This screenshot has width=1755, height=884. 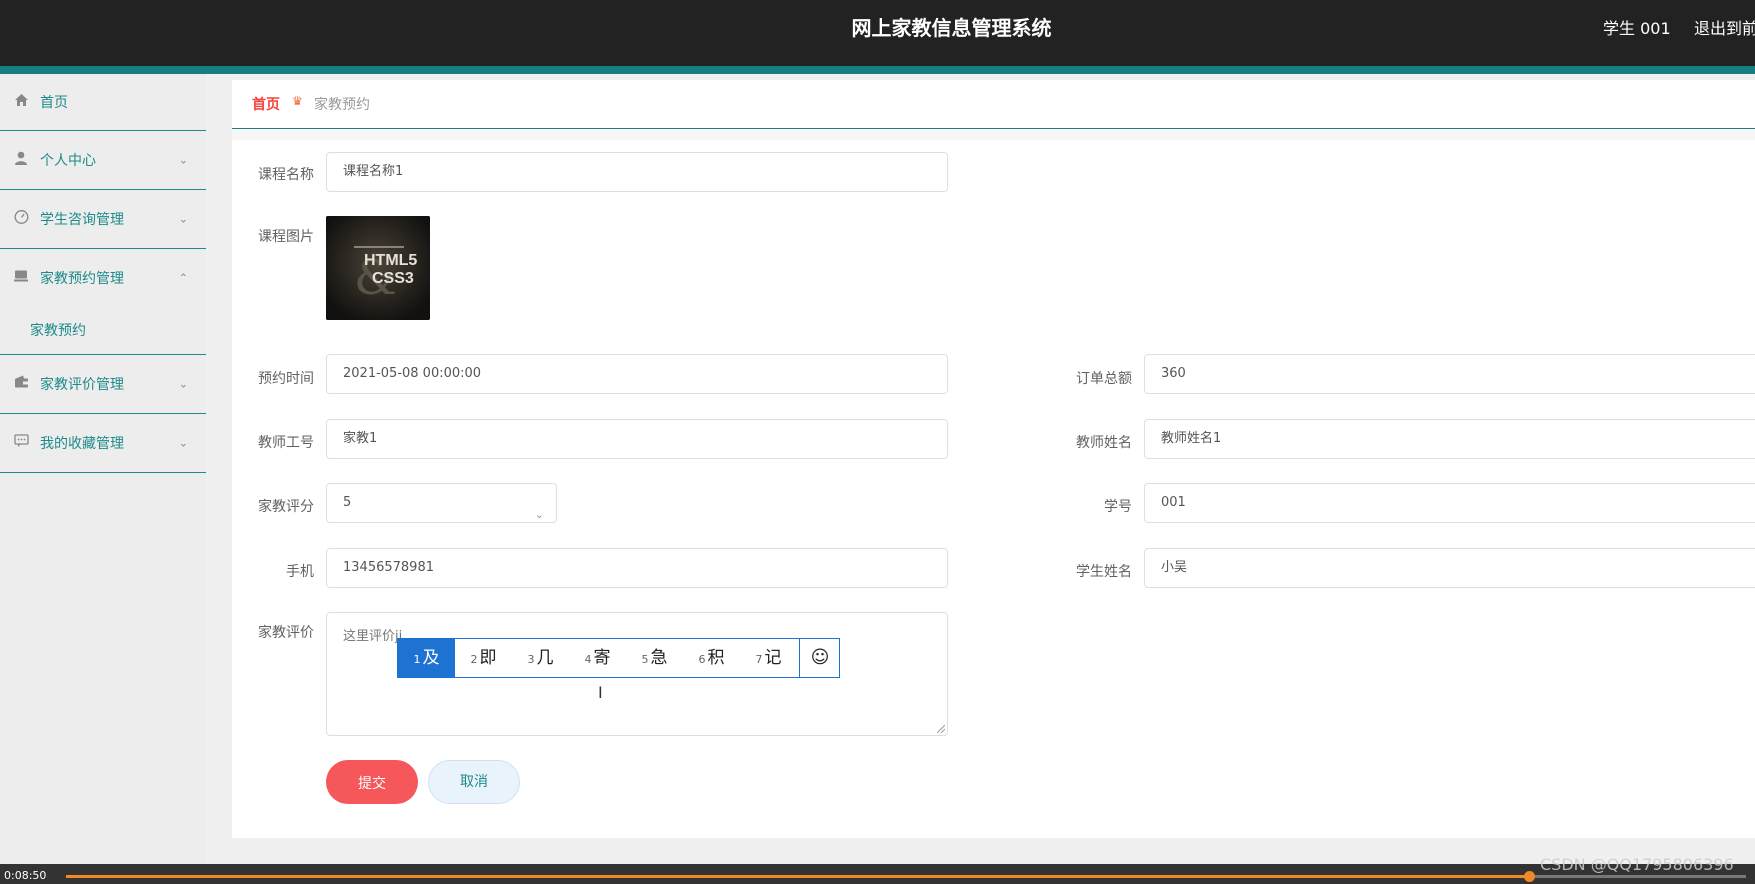 What do you see at coordinates (21, 219) in the screenshot?
I see `dashboard-icon` at bounding box center [21, 219].